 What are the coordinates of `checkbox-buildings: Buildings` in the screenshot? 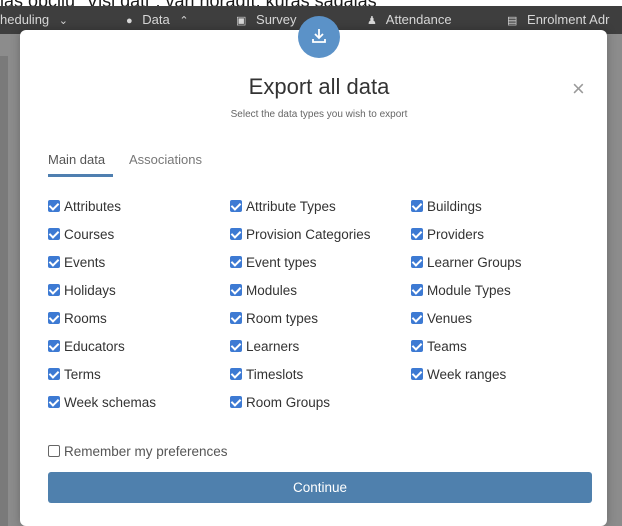 It's located at (446, 206).